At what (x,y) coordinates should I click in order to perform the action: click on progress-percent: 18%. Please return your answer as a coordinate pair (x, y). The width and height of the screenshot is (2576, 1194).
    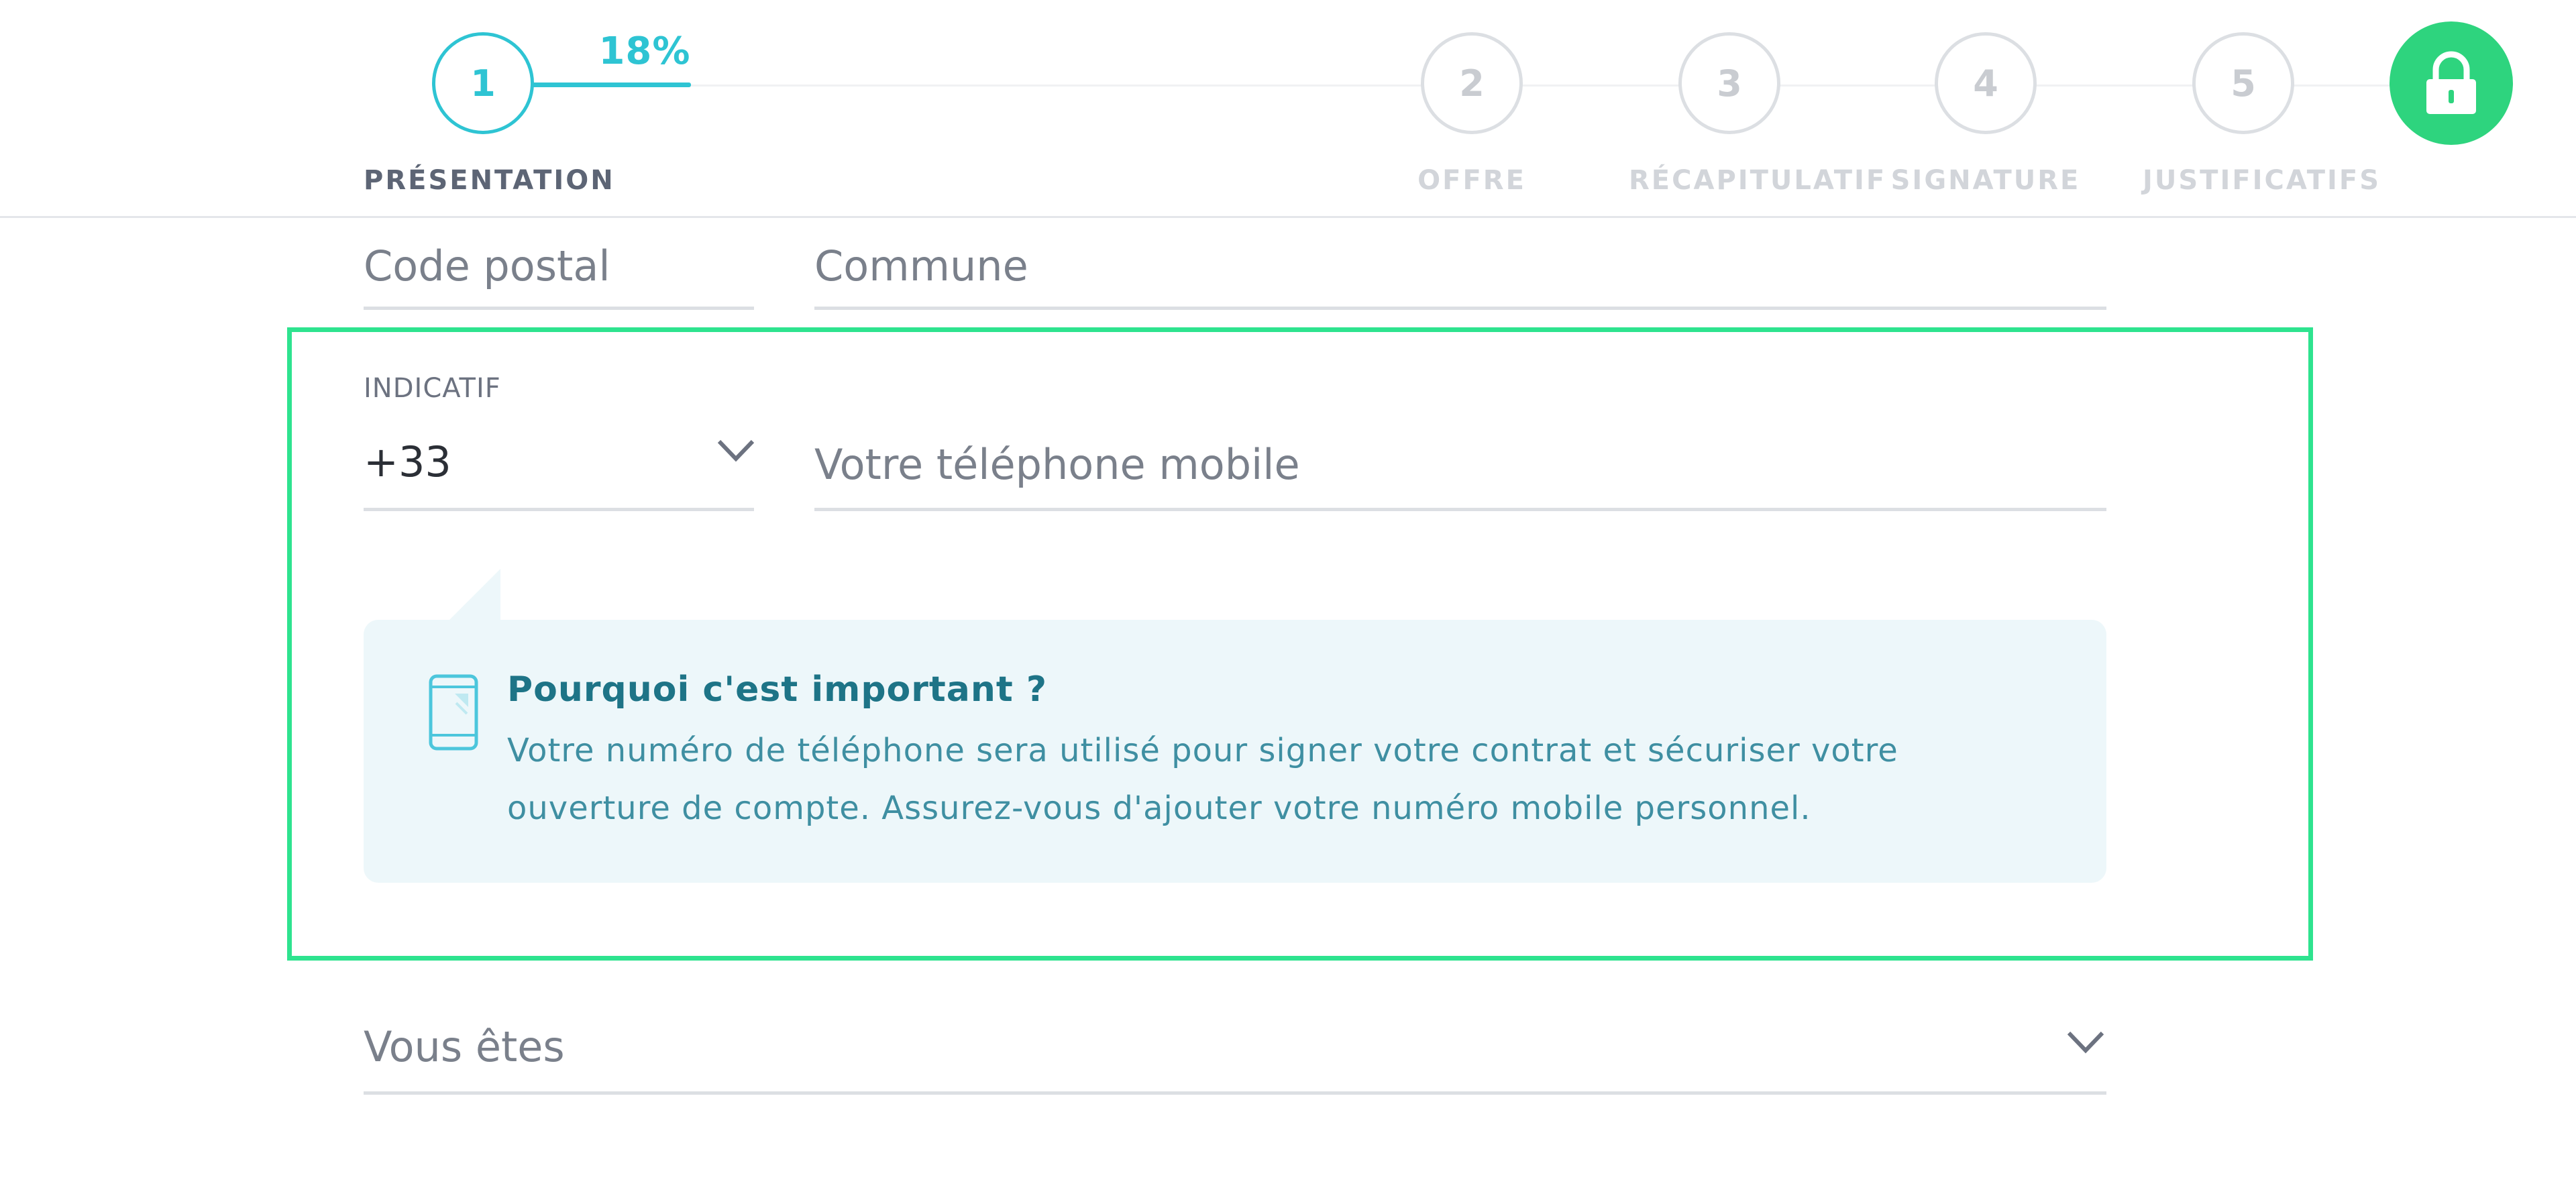
    Looking at the image, I should click on (644, 51).